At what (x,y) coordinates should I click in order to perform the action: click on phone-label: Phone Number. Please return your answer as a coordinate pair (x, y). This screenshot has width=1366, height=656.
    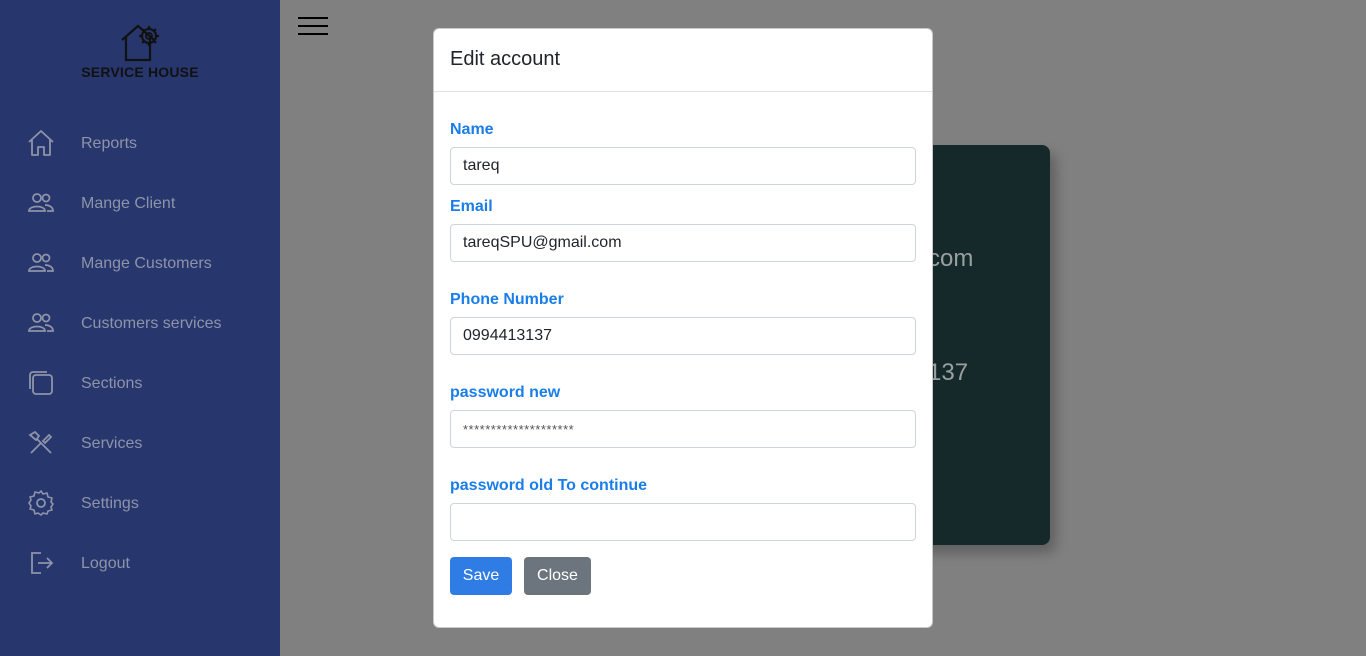
    Looking at the image, I should click on (507, 299).